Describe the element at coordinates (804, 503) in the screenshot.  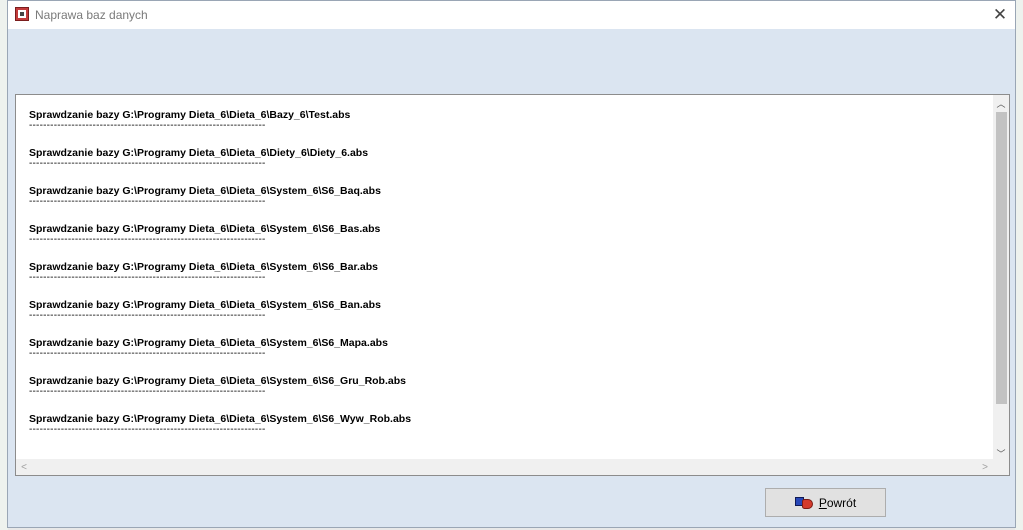
I see `return-hand-icon` at that location.